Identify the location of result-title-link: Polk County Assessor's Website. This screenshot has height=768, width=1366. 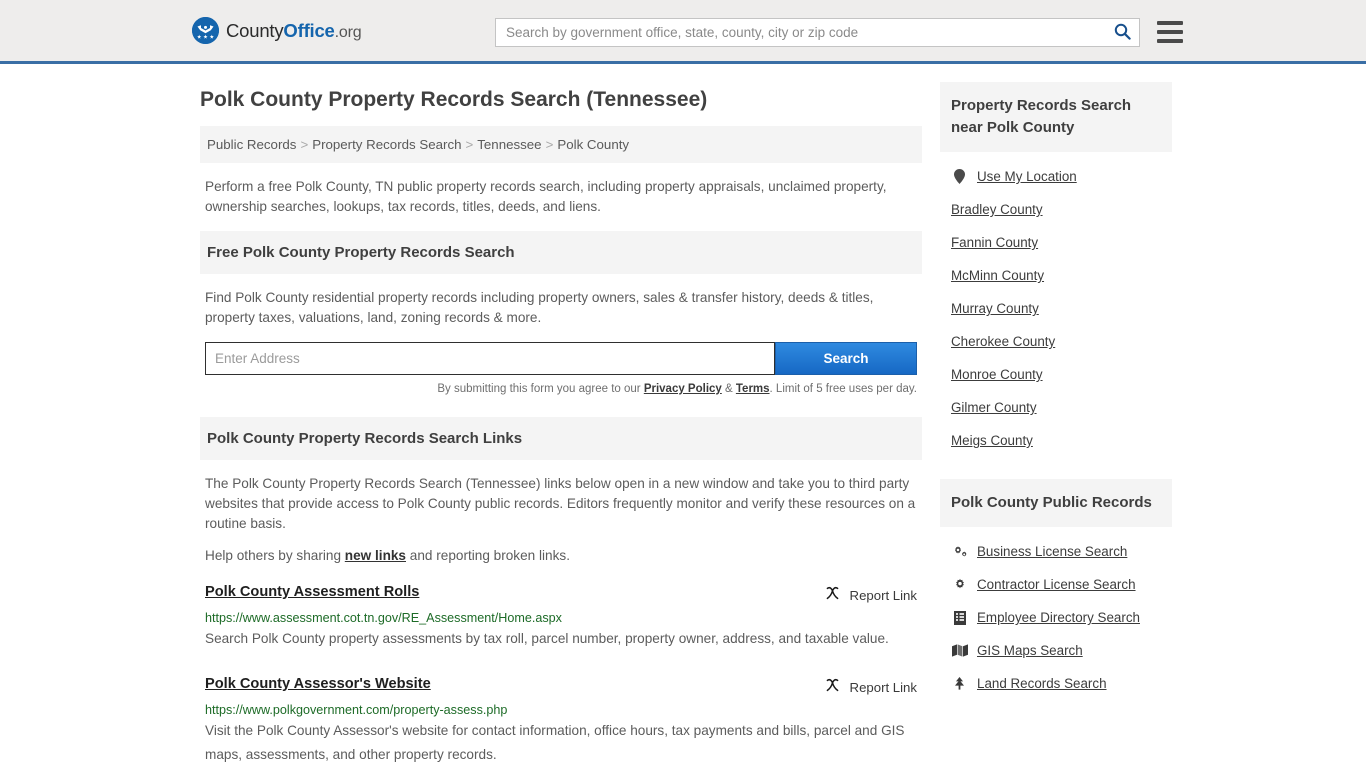
(514, 684).